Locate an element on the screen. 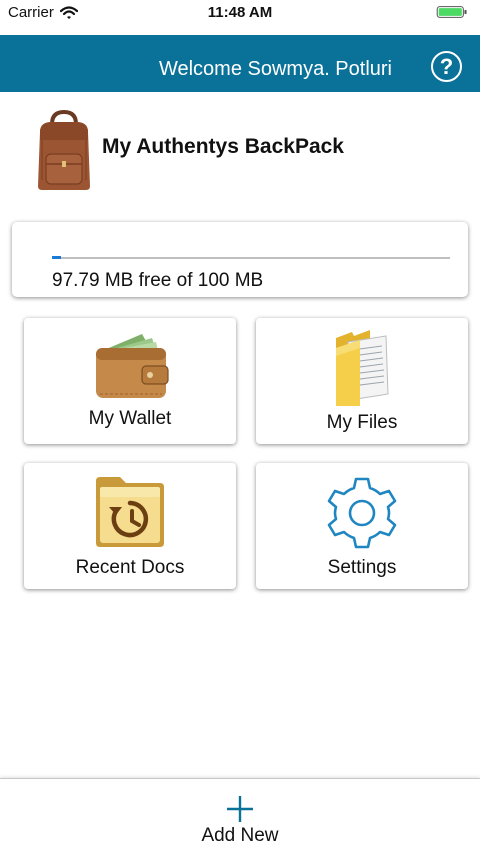  plus-icon is located at coordinates (240, 809).